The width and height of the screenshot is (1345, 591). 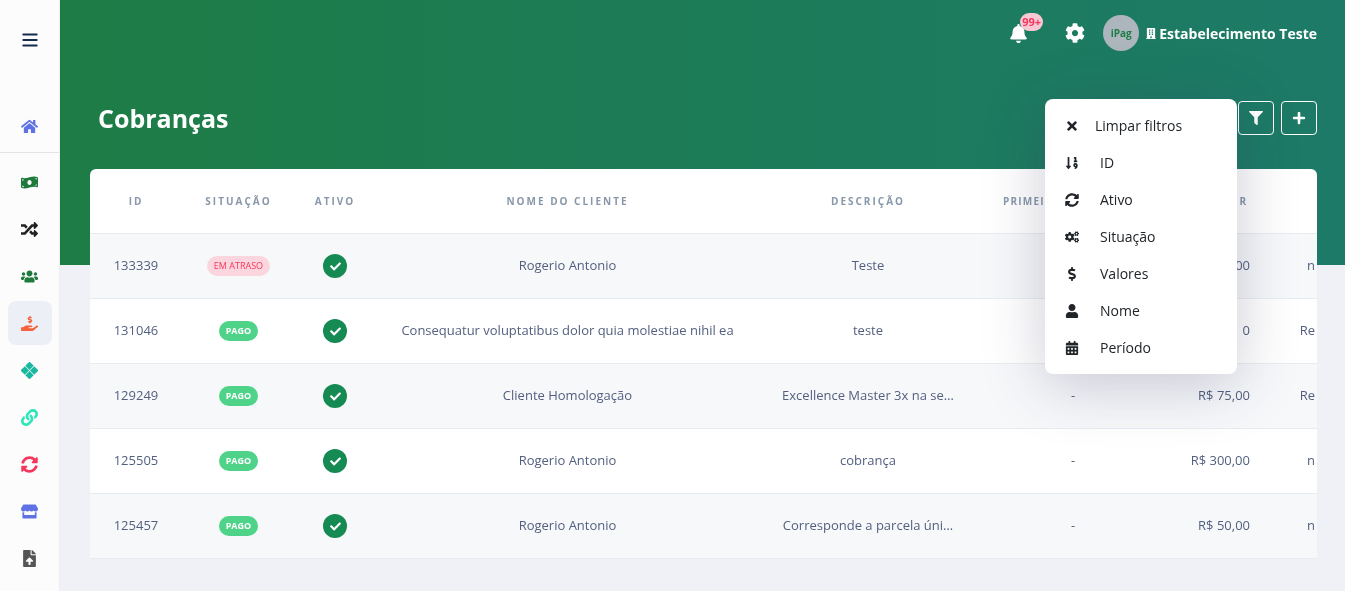 I want to click on table-cell: R$ 50,00, so click(x=1224, y=526).